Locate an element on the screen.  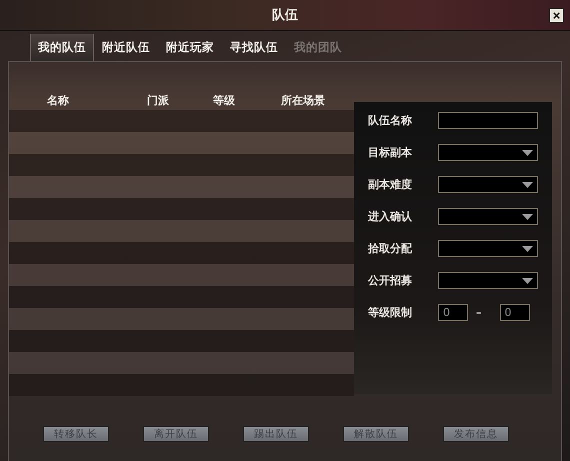
field-label: 目标副本 is located at coordinates (390, 152).